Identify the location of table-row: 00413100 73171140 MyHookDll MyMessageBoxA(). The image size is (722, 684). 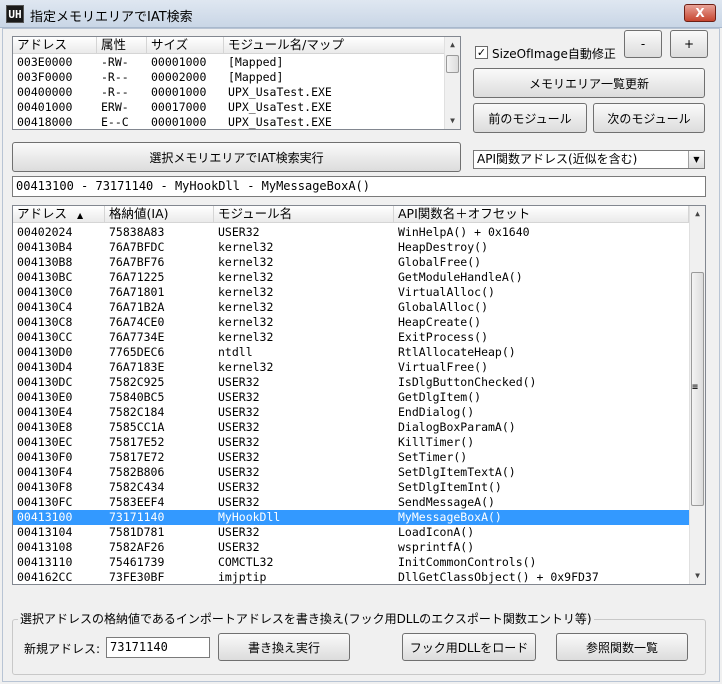
(351, 517).